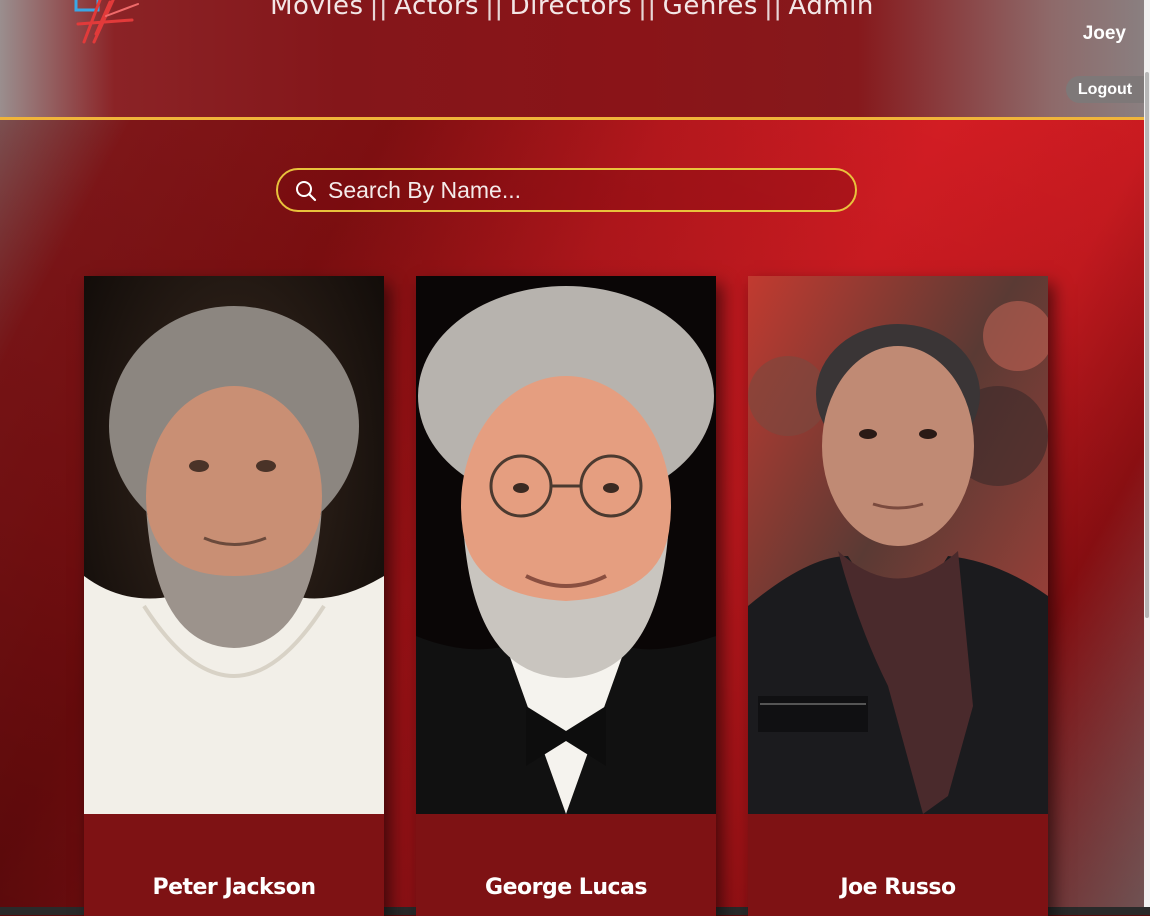 Image resolution: width=1150 pixels, height=916 pixels. What do you see at coordinates (566, 887) in the screenshot?
I see `director-name: George Lucas` at bounding box center [566, 887].